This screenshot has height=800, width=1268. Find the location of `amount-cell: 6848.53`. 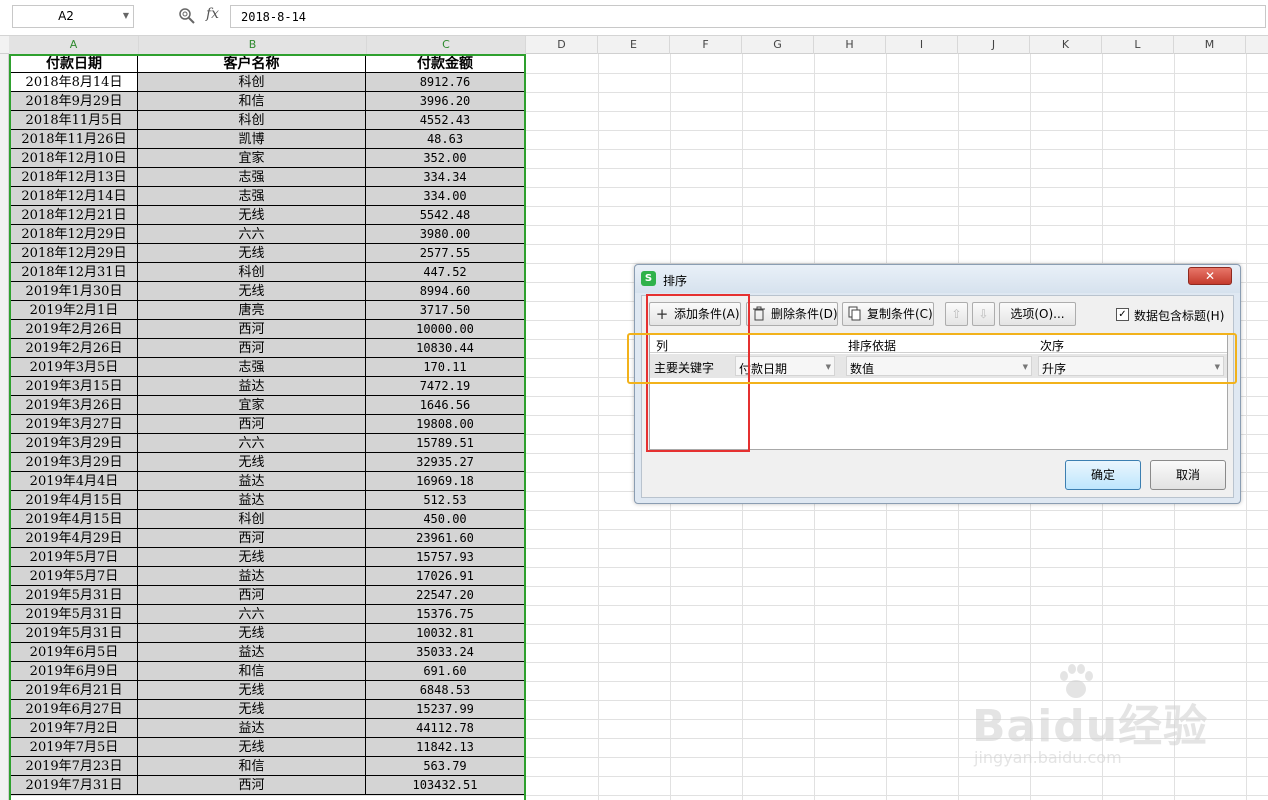

amount-cell: 6848.53 is located at coordinates (445, 690).